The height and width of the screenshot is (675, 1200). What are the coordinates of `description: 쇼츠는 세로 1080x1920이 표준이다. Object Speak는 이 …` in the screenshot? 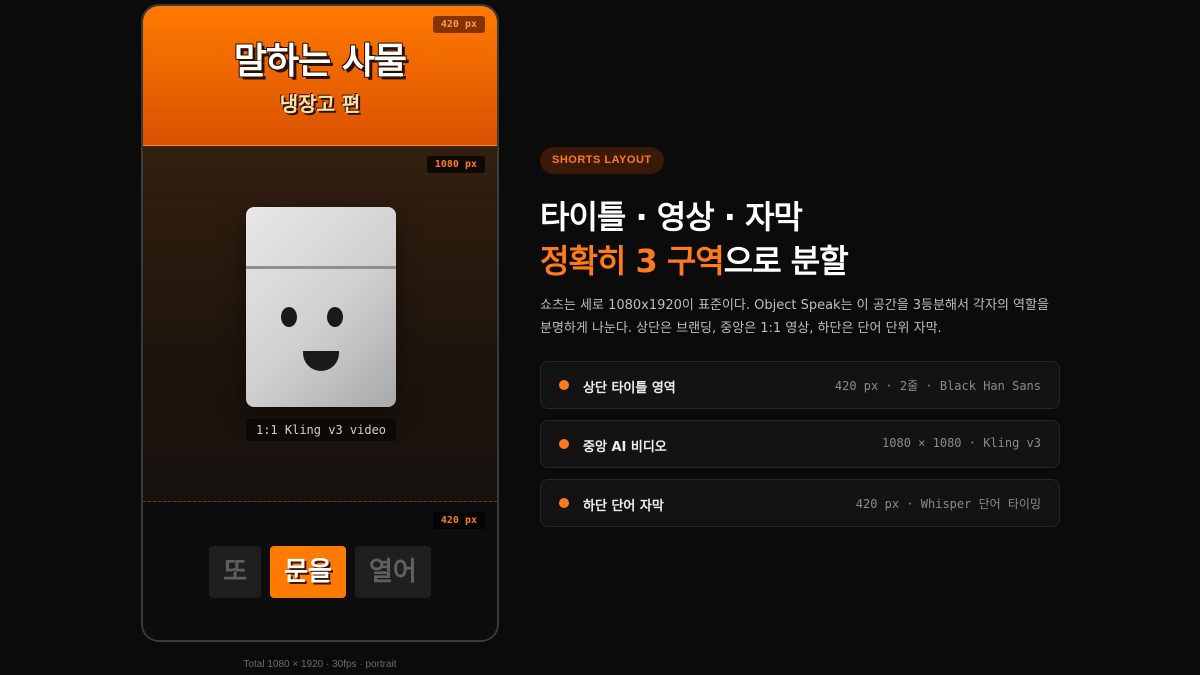 It's located at (794, 317).